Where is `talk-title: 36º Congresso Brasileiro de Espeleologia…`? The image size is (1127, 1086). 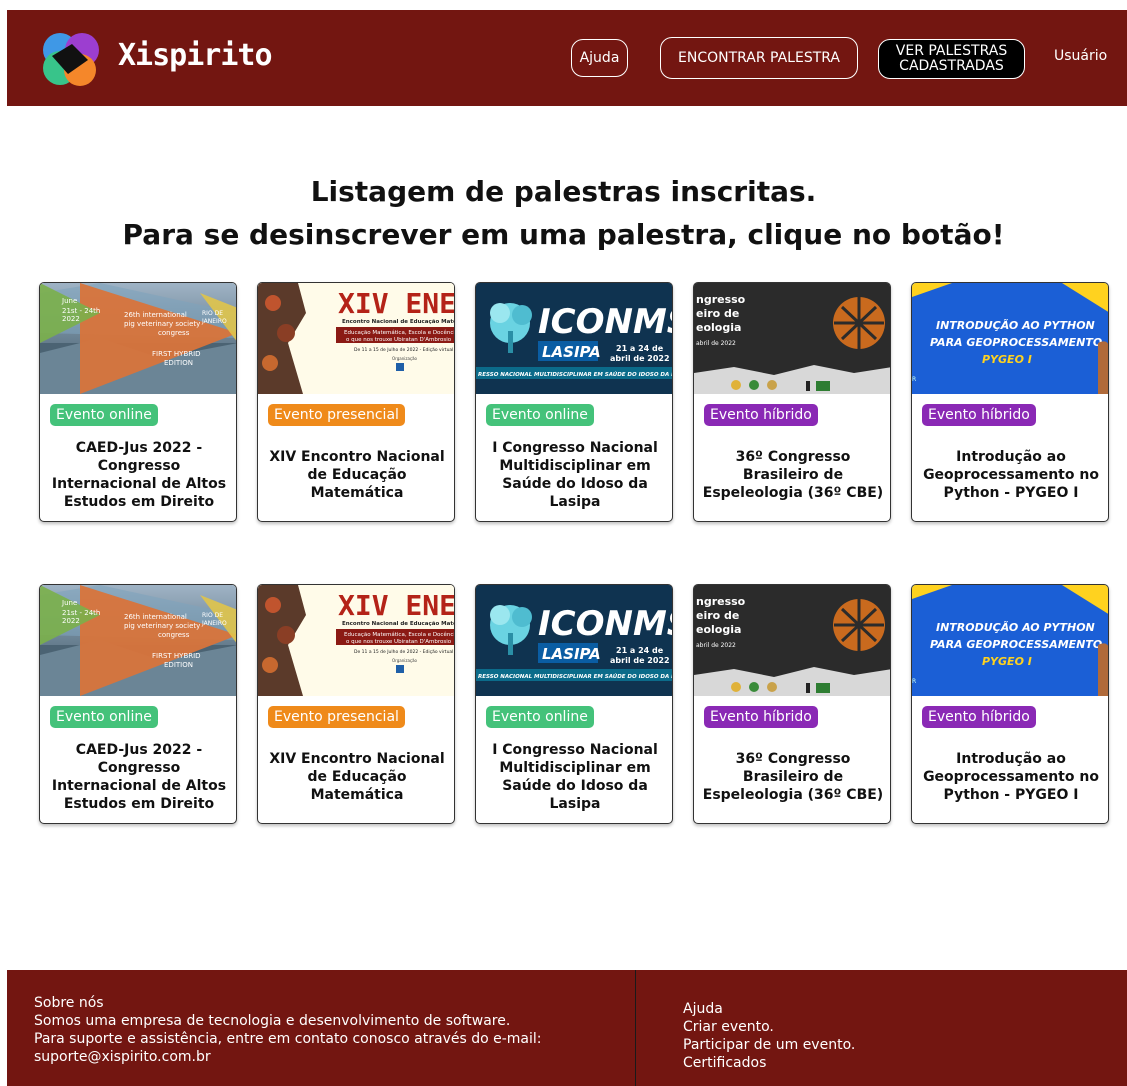 talk-title: 36º Congresso Brasileiro de Espeleologia… is located at coordinates (793, 777).